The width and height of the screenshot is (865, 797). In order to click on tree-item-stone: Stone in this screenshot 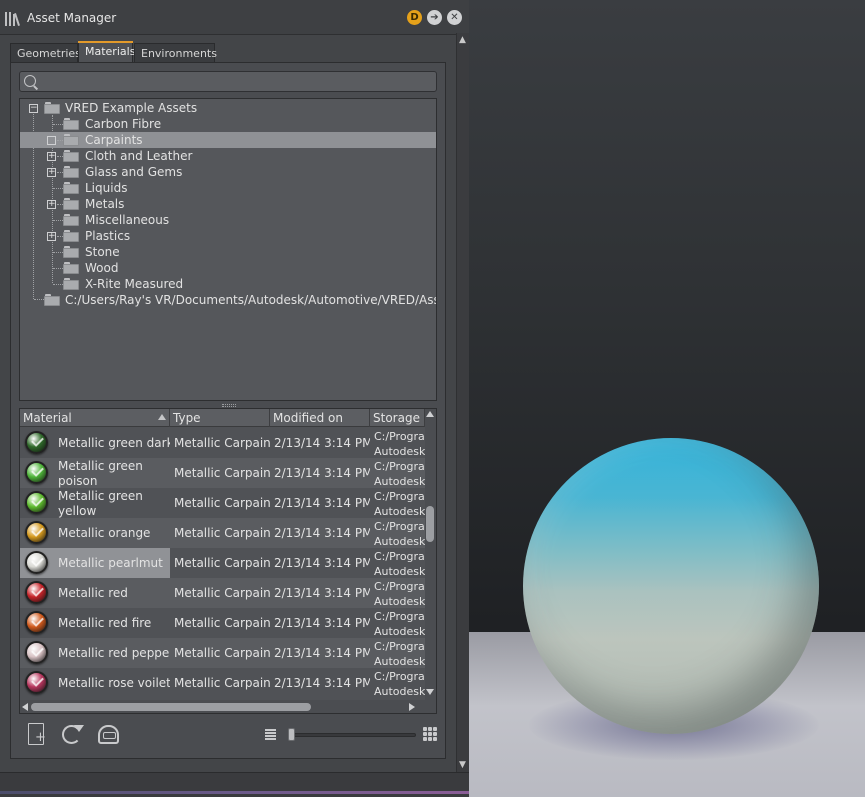, I will do `click(228, 252)`.